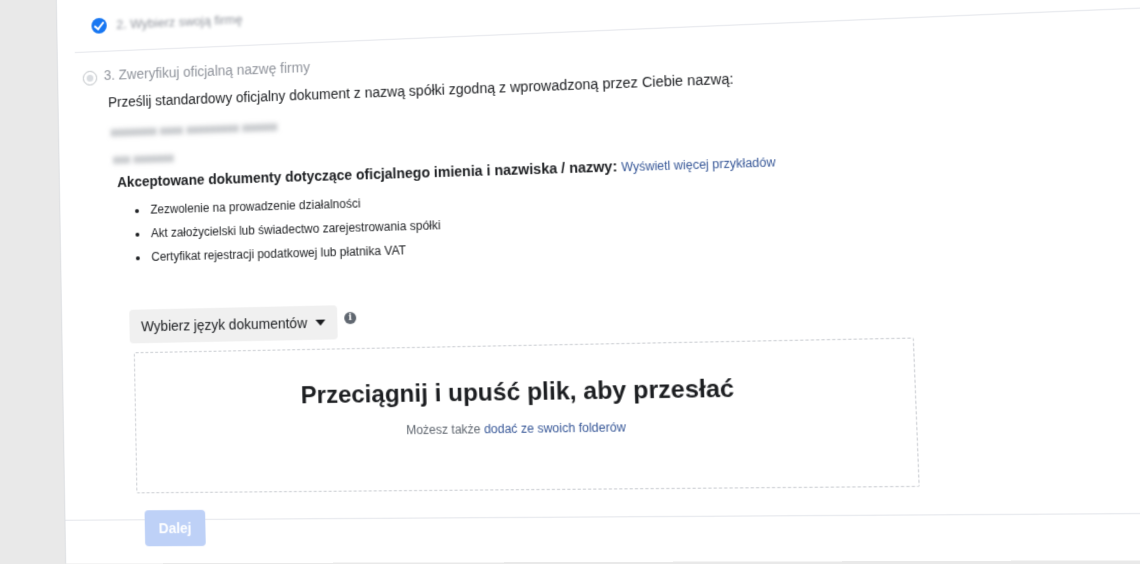 Image resolution: width=1140 pixels, height=564 pixels. Describe the element at coordinates (194, 129) in the screenshot. I see `blurred-text: xxxxxxxx xxxx xxxxxxxxx xxxxxx` at that location.